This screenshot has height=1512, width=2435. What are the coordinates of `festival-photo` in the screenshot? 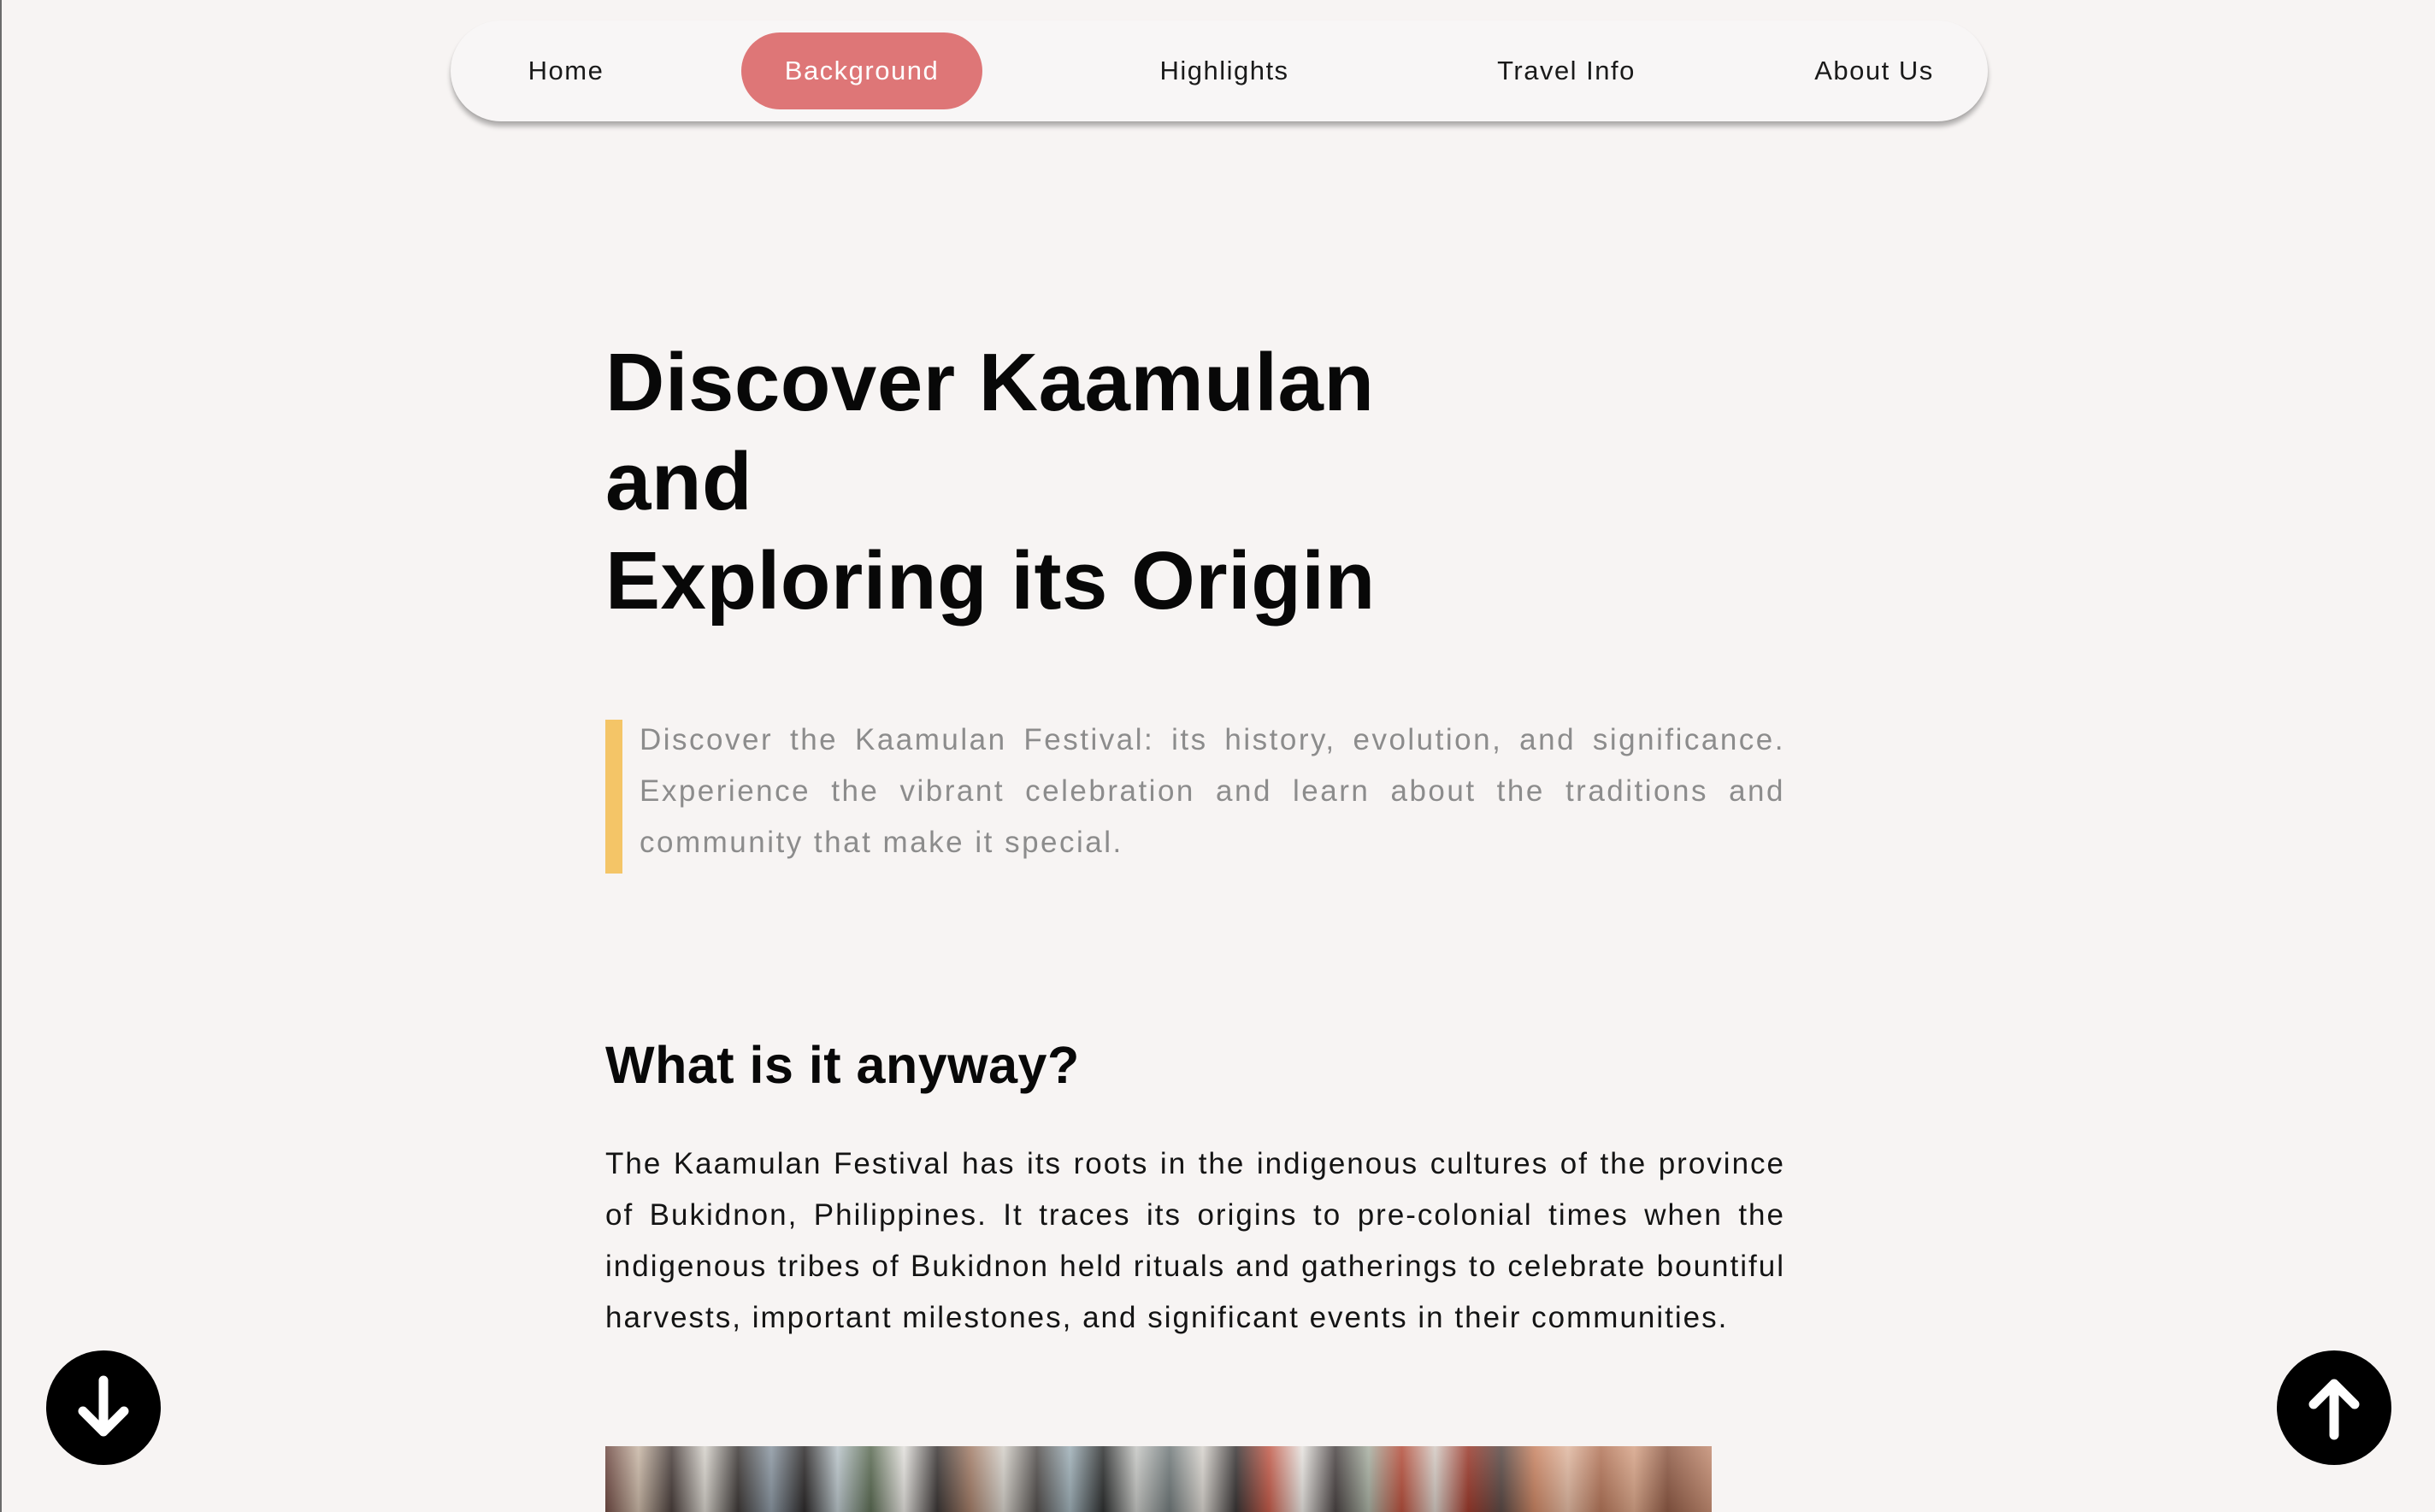 It's located at (1158, 1479).